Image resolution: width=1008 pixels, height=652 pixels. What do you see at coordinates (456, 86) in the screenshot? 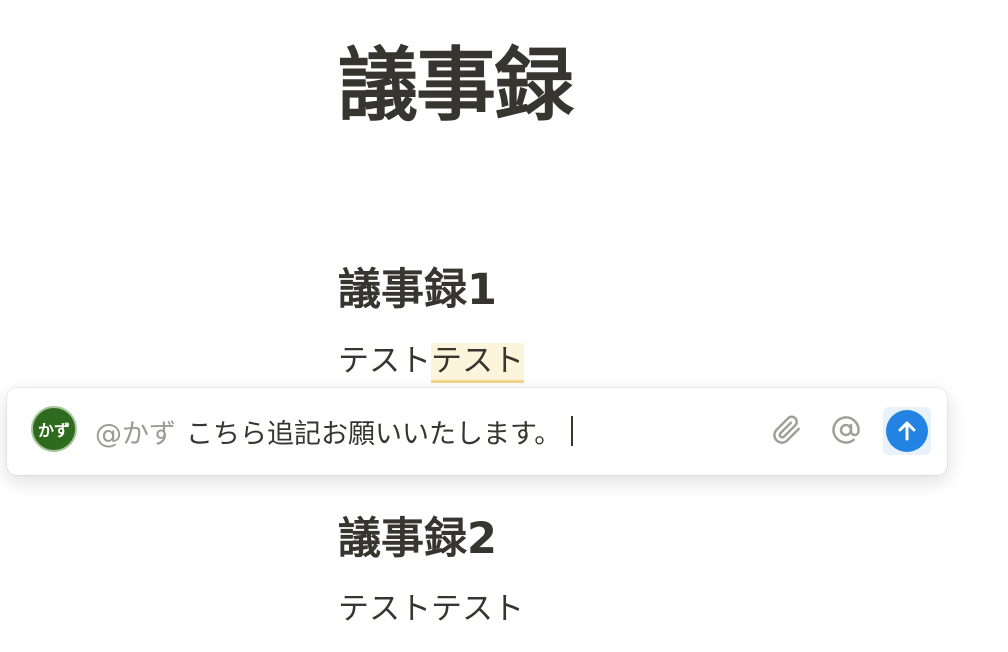
I see `page-title: 議事録` at bounding box center [456, 86].